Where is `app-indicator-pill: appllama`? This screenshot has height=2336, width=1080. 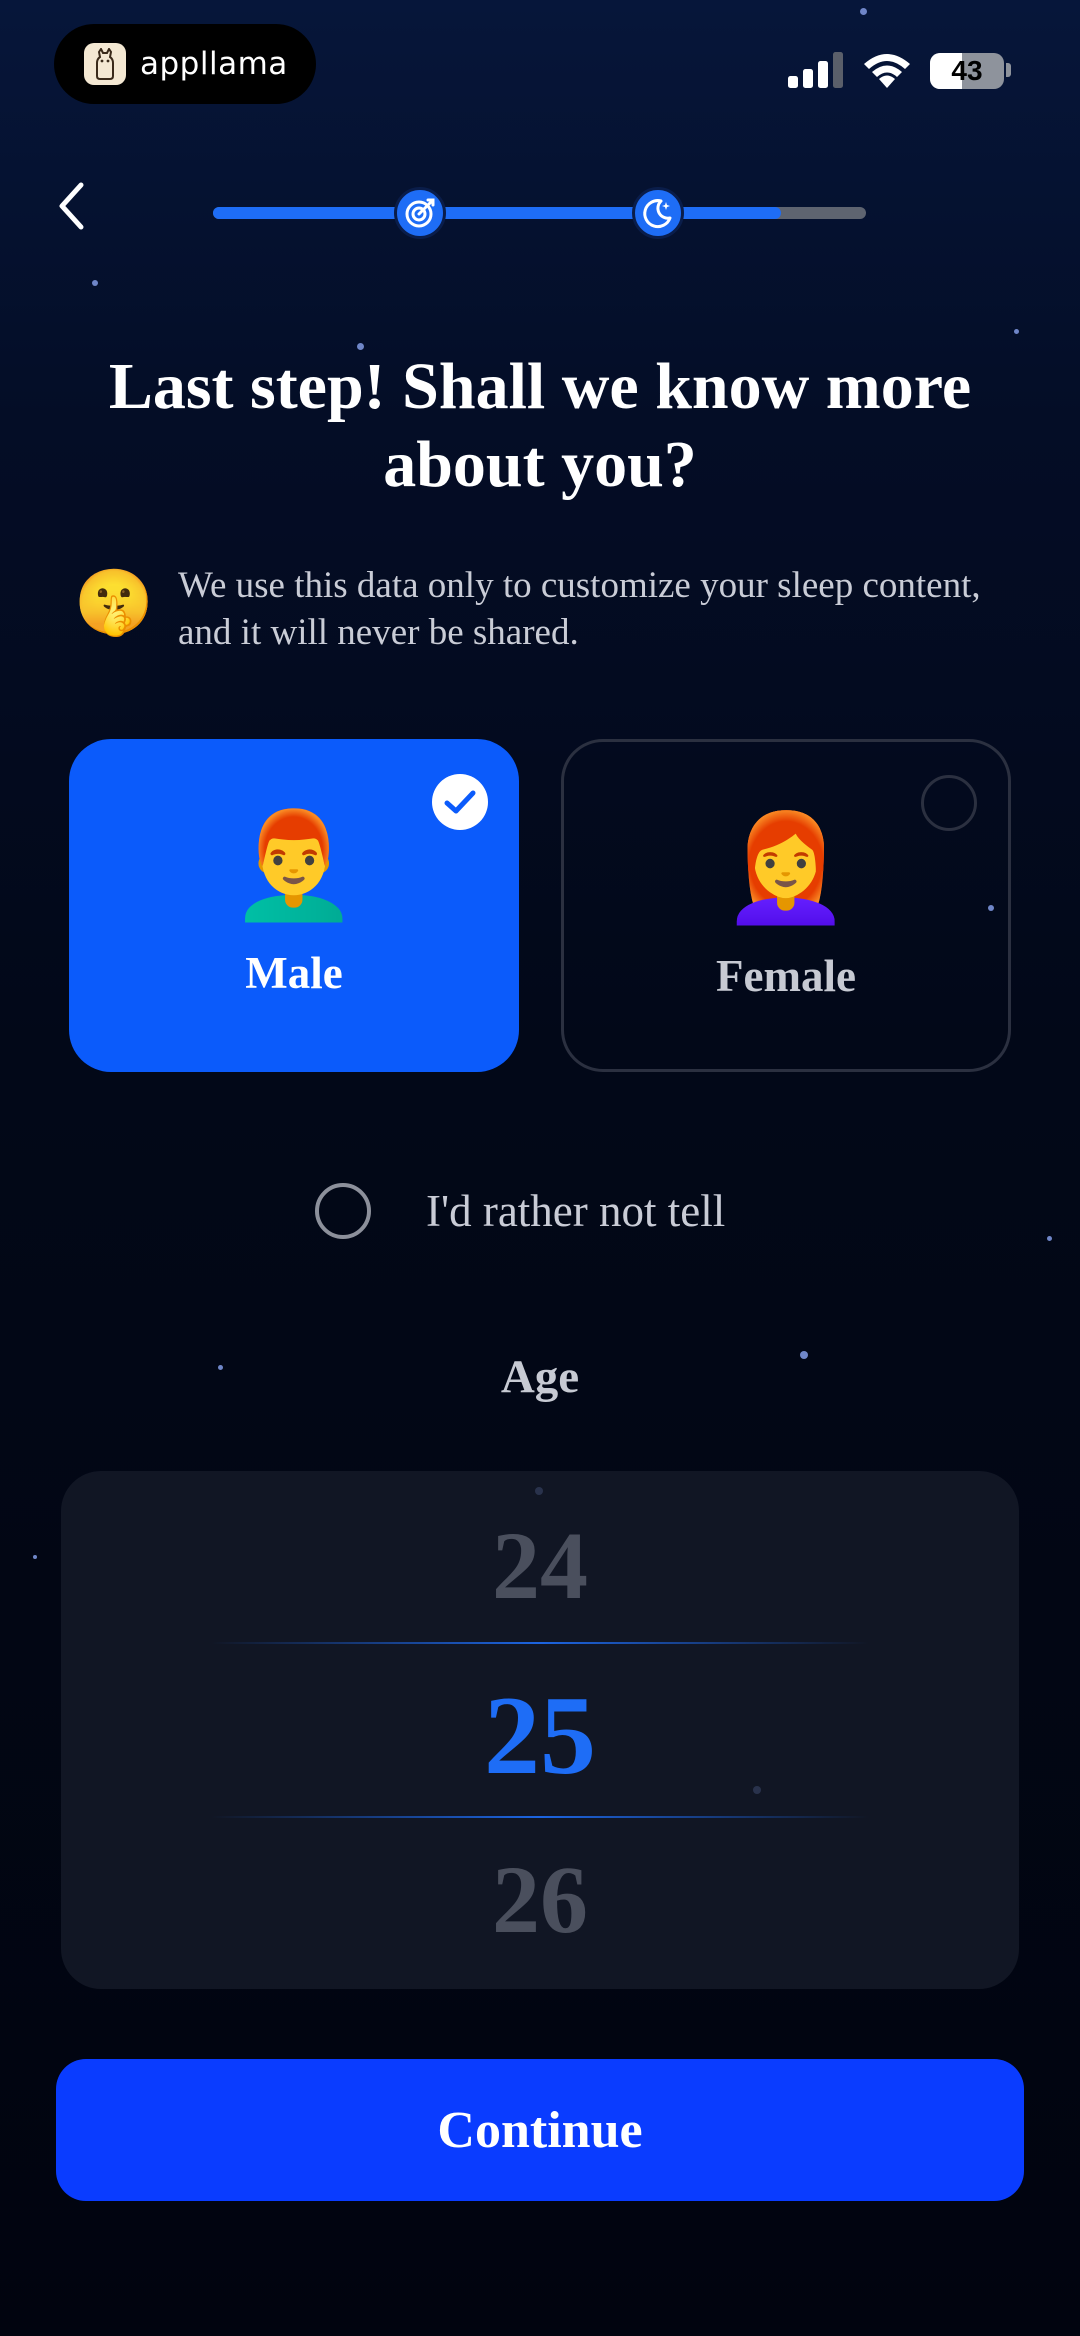
app-indicator-pill: appllama is located at coordinates (185, 64).